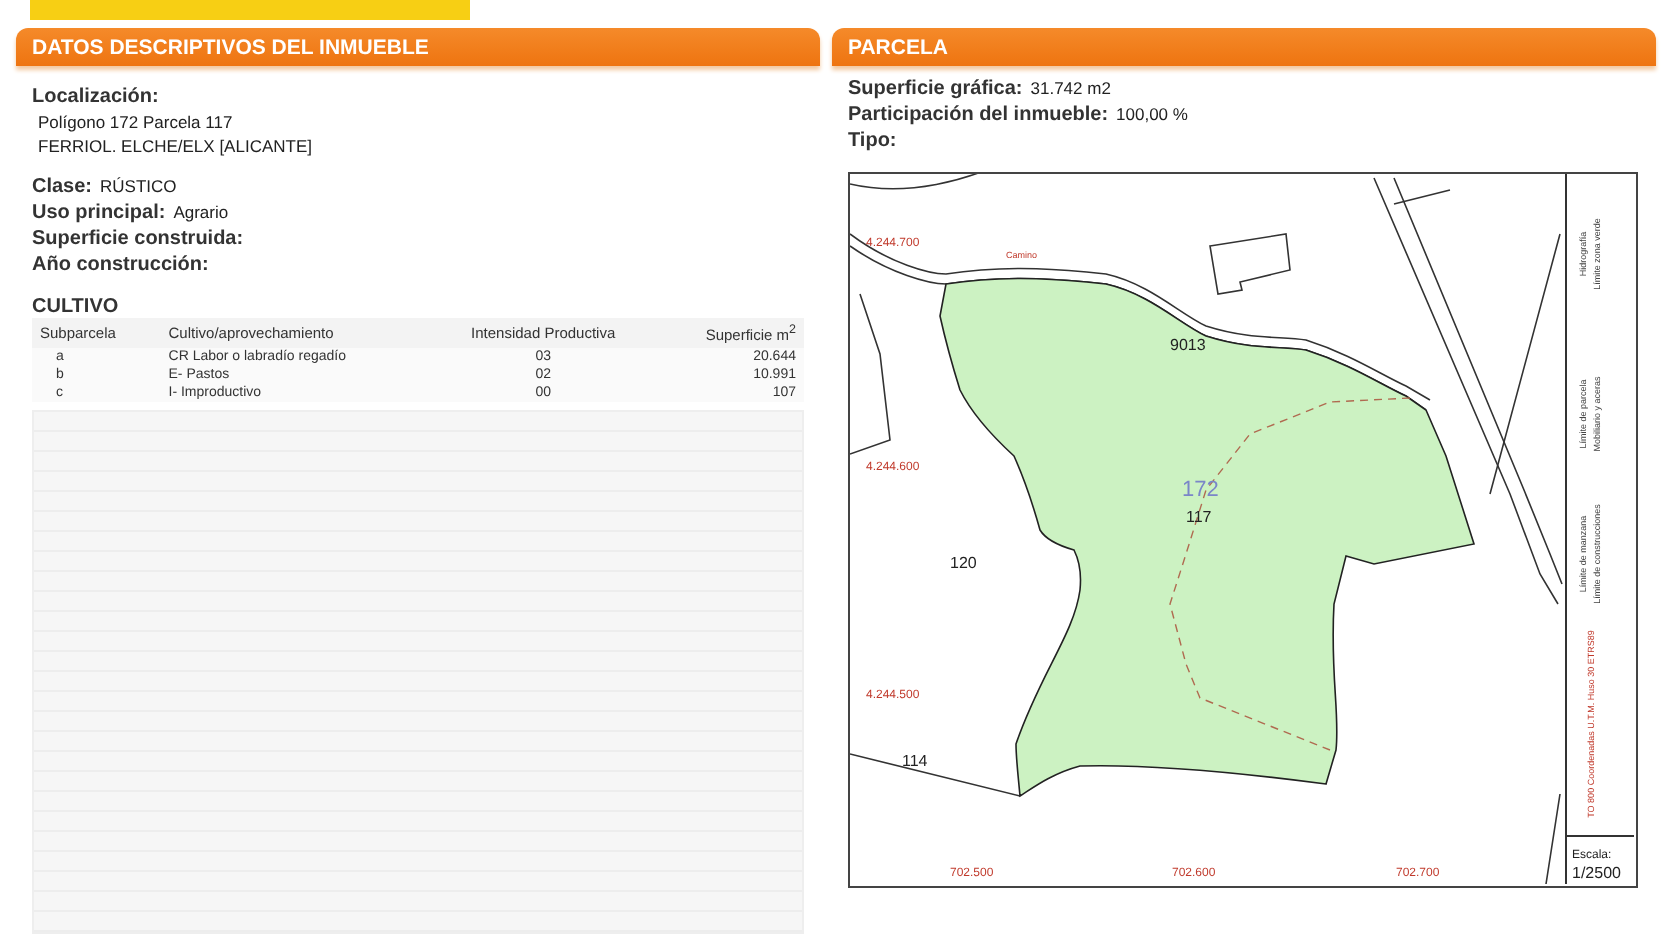 The width and height of the screenshot is (1670, 934). Describe the element at coordinates (978, 115) in the screenshot. I see `field-label: Participación del inmueble:` at that location.